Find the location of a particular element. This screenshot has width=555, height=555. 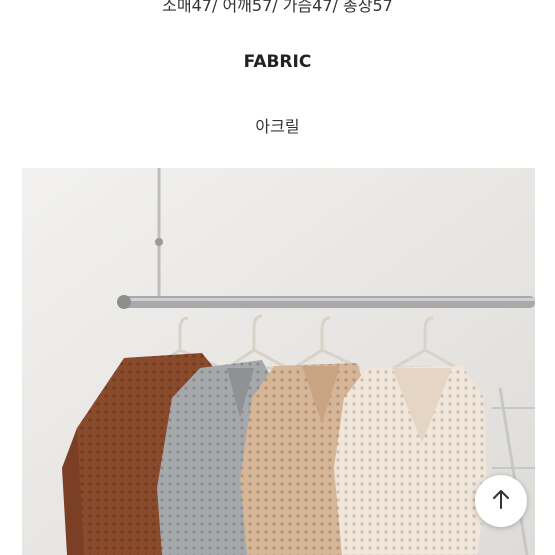

size-info: 소매47/ 어깨57/ 가슴47/ 총장57 is located at coordinates (277, 7).